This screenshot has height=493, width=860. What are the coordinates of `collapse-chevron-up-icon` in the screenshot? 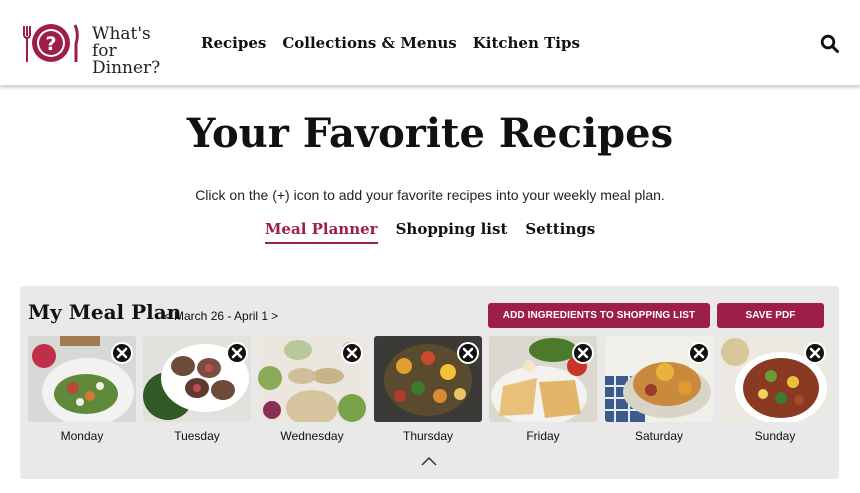 It's located at (429, 461).